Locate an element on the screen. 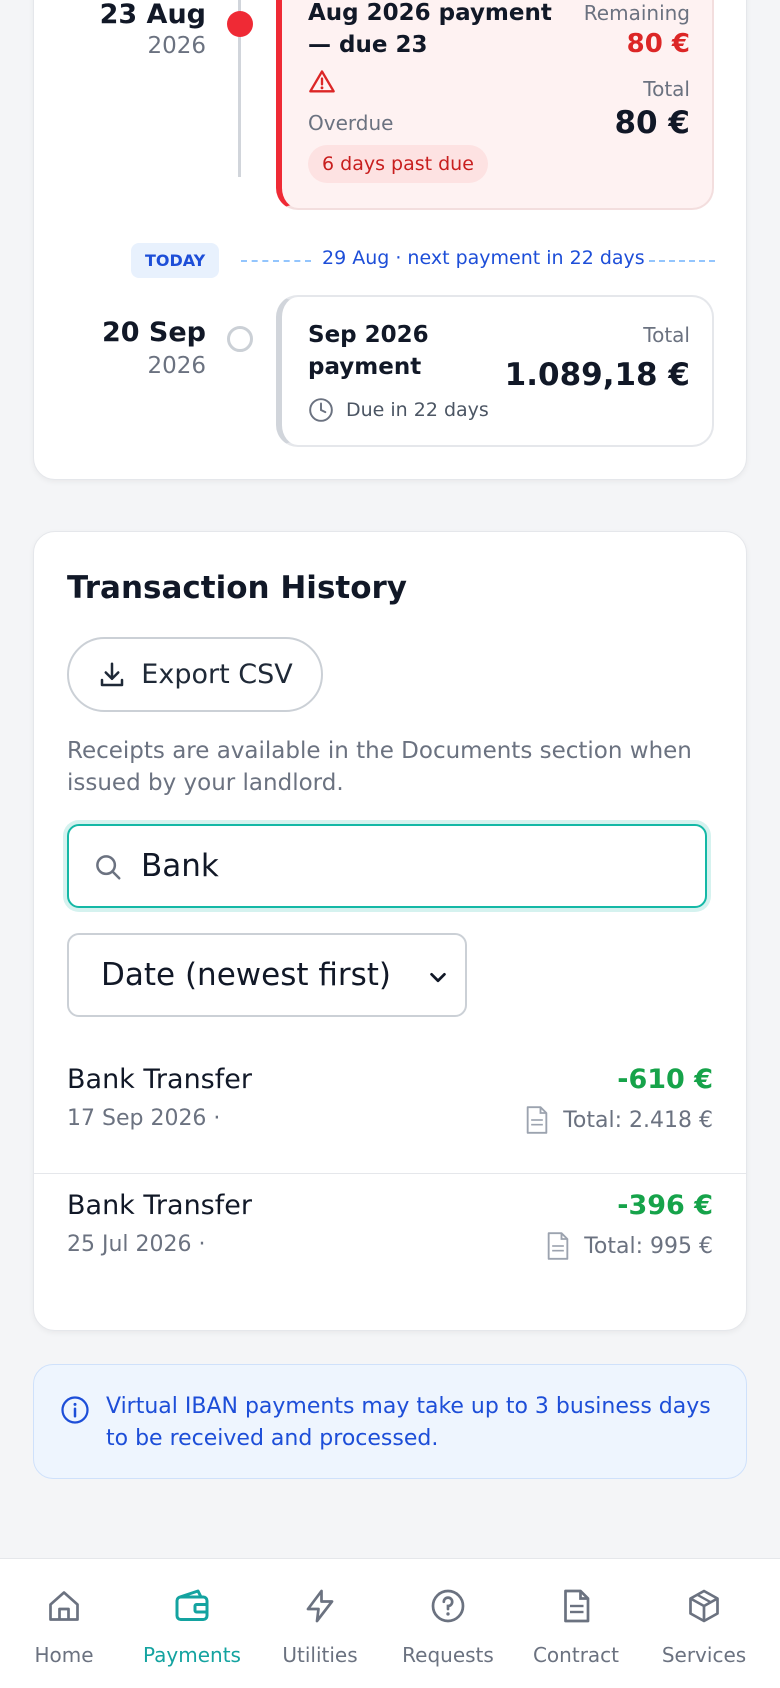  search-input is located at coordinates (411, 866).